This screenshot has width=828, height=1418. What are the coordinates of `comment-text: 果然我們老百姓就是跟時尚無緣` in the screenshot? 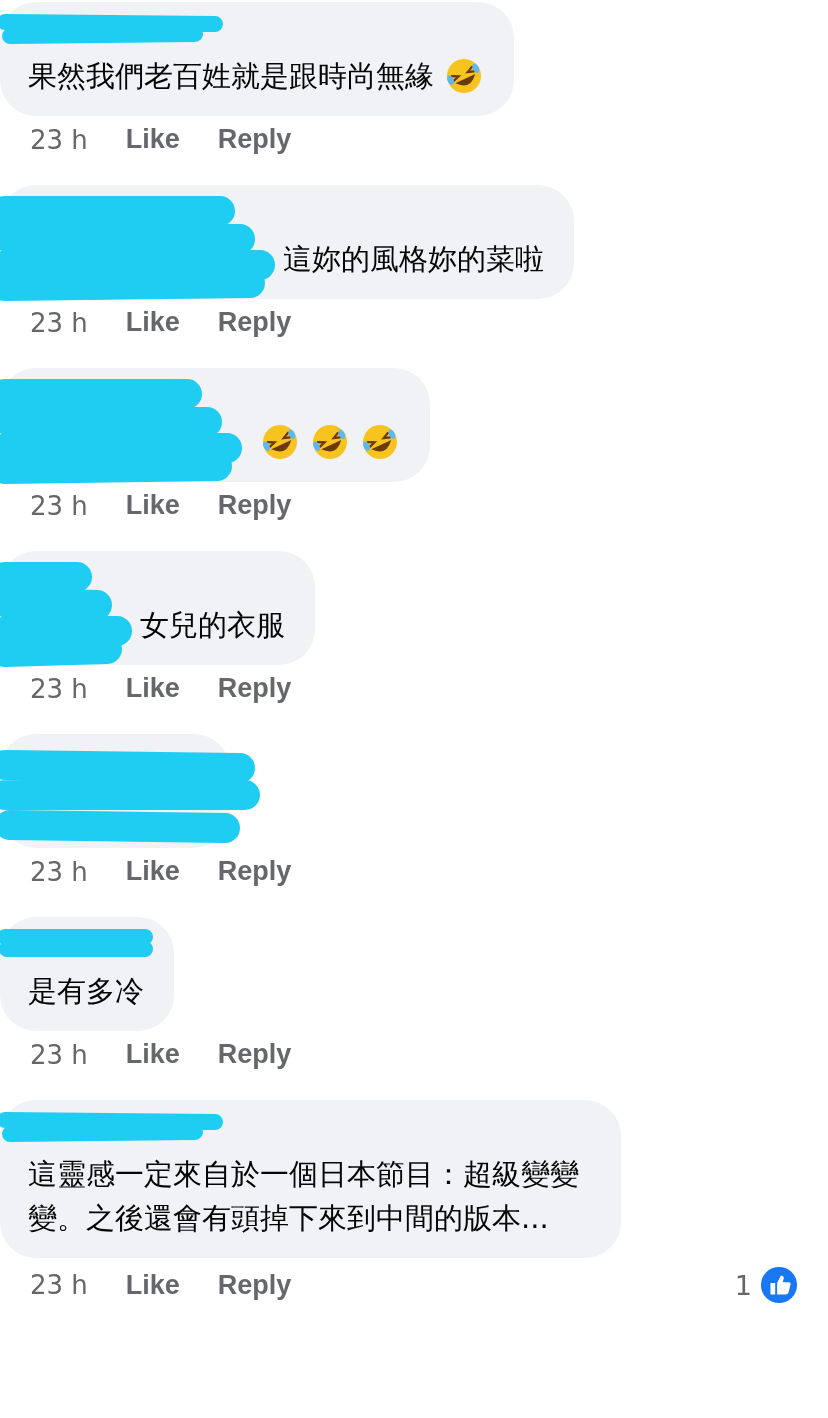 It's located at (231, 76).